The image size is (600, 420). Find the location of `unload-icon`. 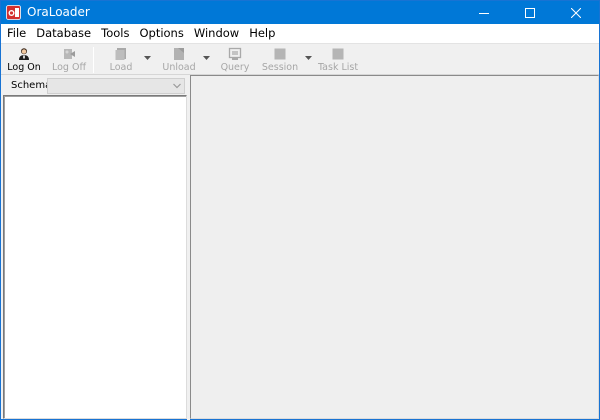

unload-icon is located at coordinates (179, 54).